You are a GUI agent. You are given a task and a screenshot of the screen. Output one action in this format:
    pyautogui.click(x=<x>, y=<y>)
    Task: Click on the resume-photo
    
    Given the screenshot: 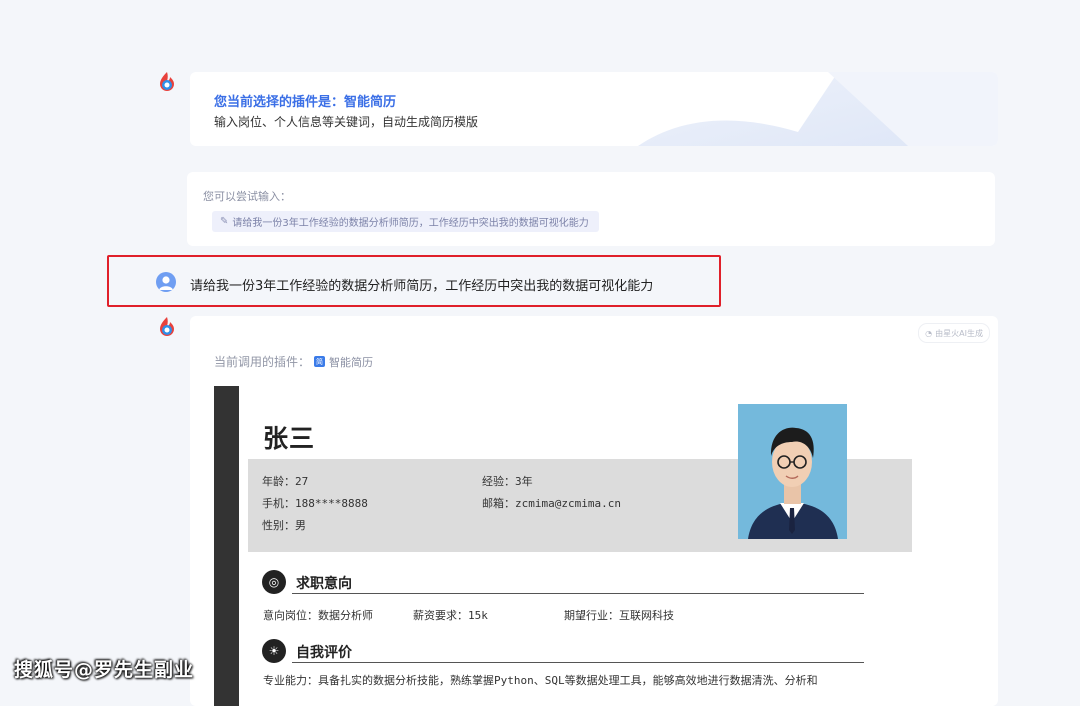 What is the action you would take?
    pyautogui.click(x=792, y=471)
    